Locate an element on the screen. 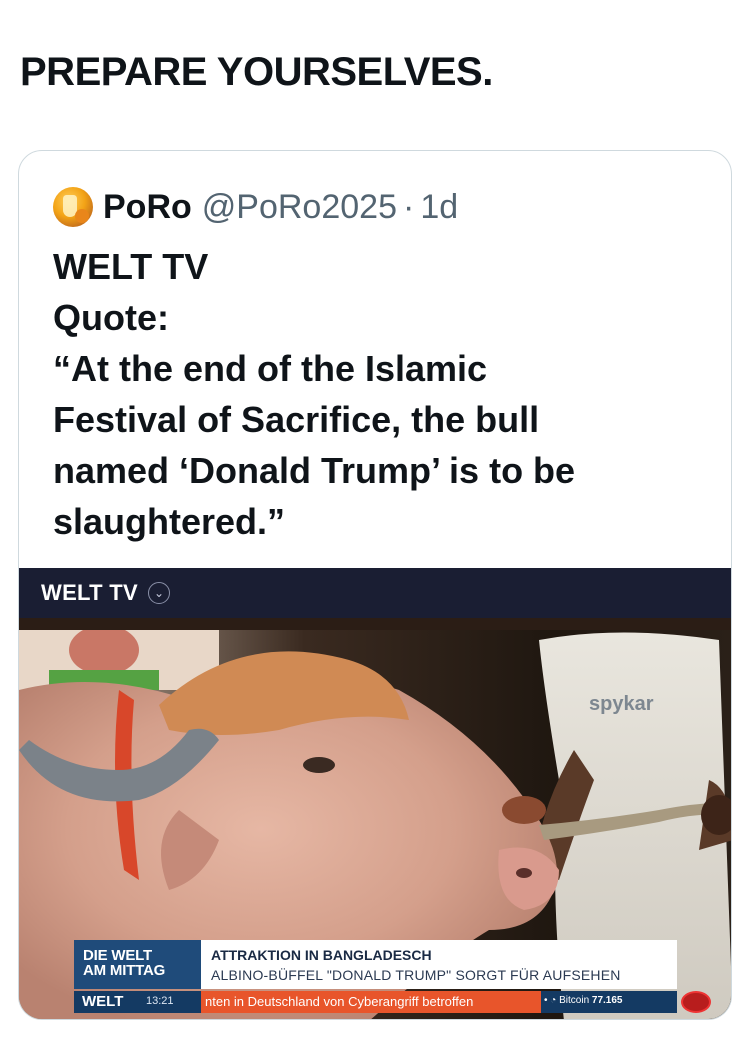 Image resolution: width=750 pixels, height=1062 pixels. quoted-post-header: PoRo @PoRo2025 · 1d is located at coordinates (255, 207).